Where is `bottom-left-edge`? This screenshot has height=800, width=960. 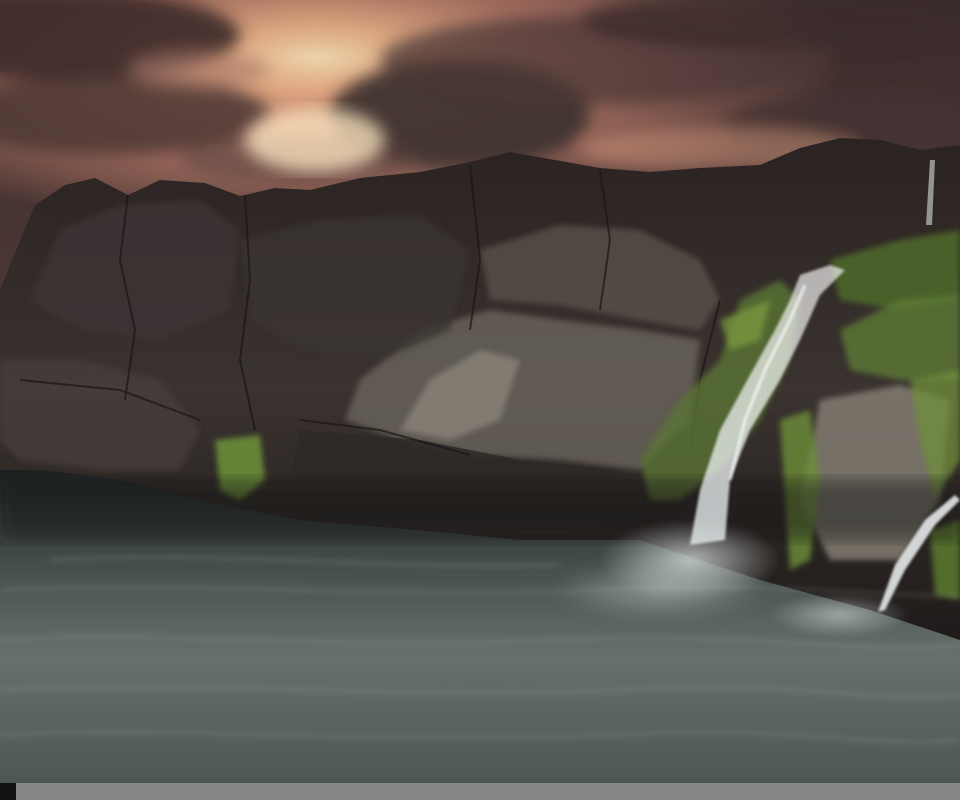 bottom-left-edge is located at coordinates (8, 791).